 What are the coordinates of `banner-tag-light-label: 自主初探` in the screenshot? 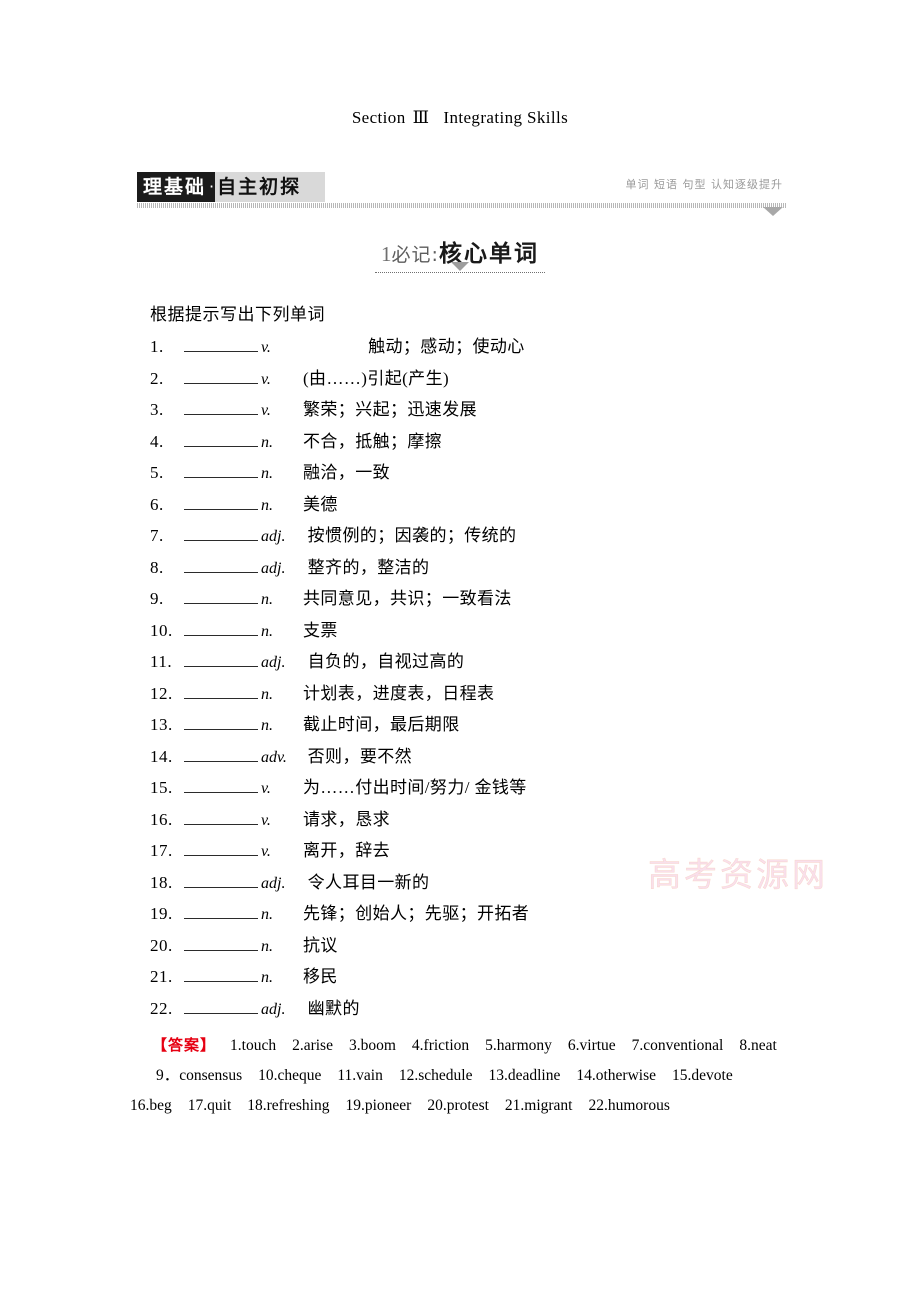 It's located at (270, 187).